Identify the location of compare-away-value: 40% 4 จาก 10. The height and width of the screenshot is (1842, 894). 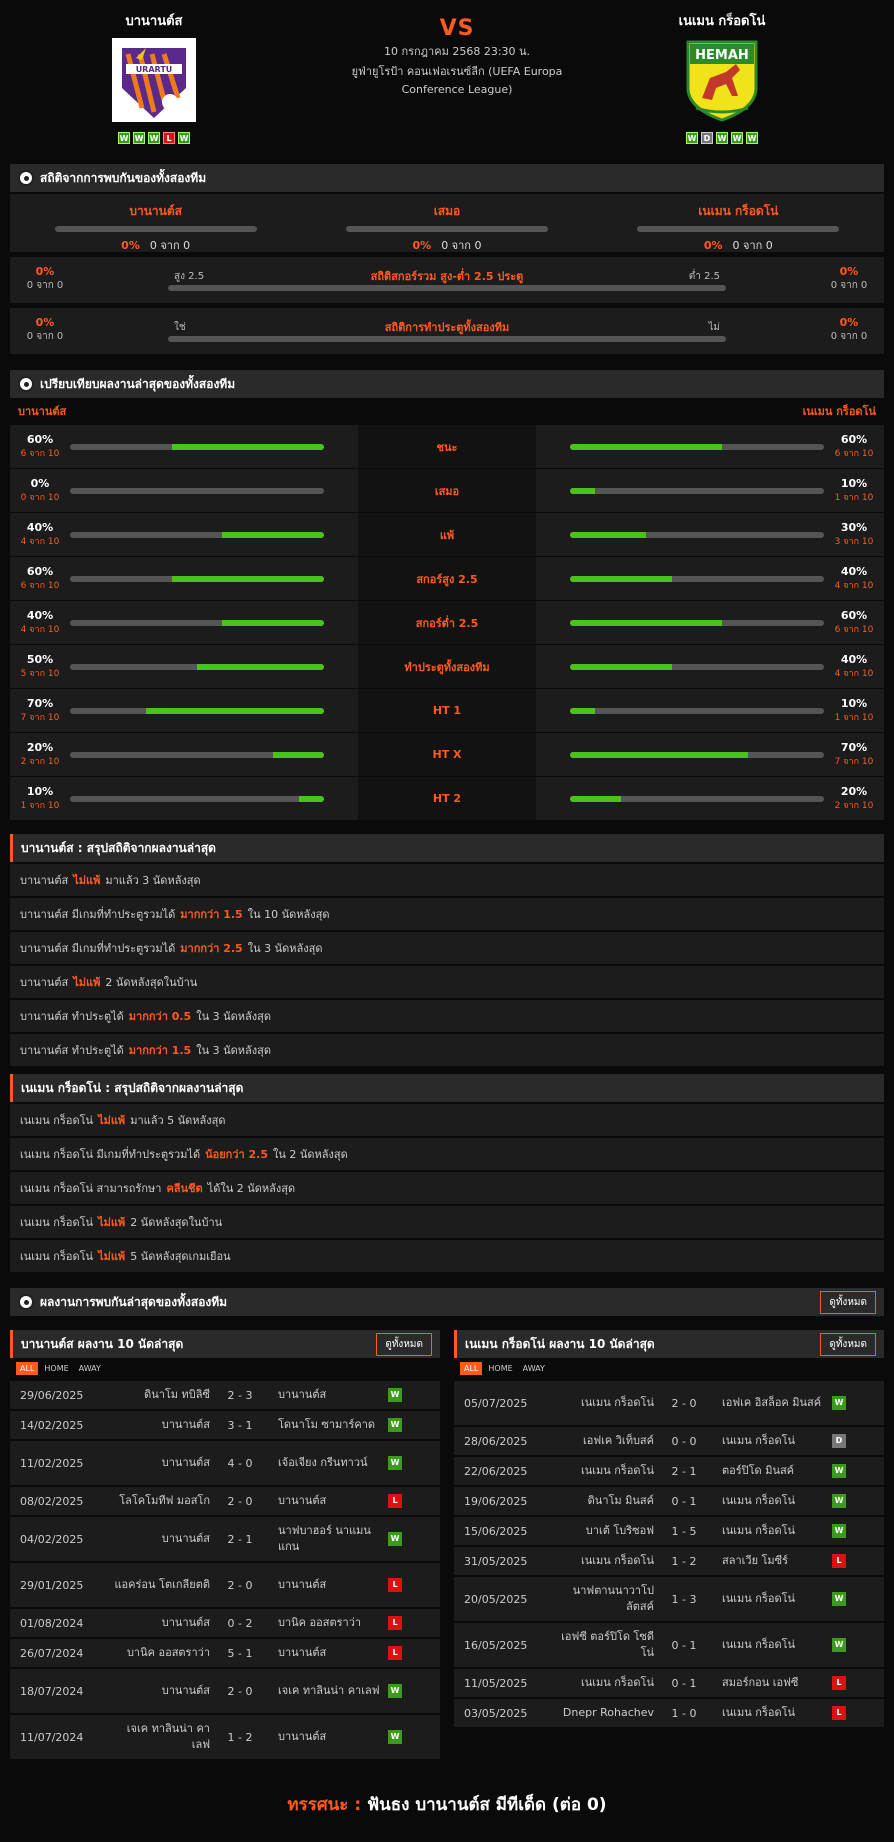
(854, 666).